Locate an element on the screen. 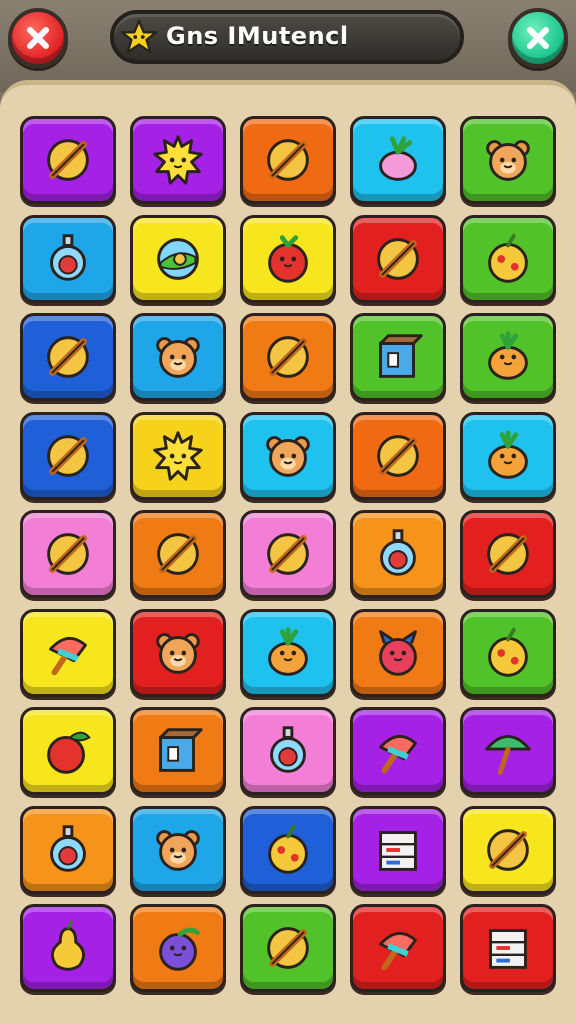  page-title: Gns IMutencl is located at coordinates (257, 36).